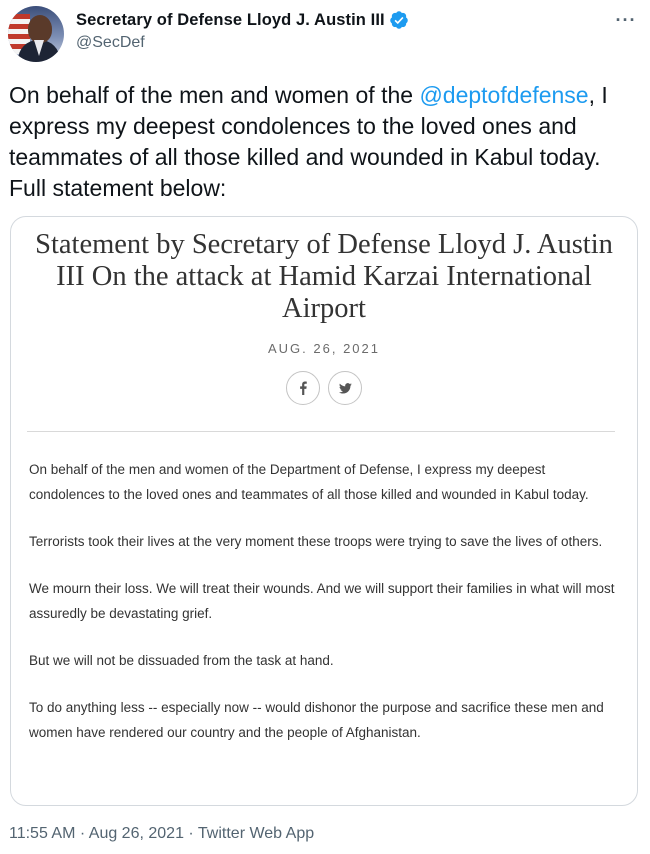 The width and height of the screenshot is (650, 854). I want to click on statement-divider, so click(321, 431).